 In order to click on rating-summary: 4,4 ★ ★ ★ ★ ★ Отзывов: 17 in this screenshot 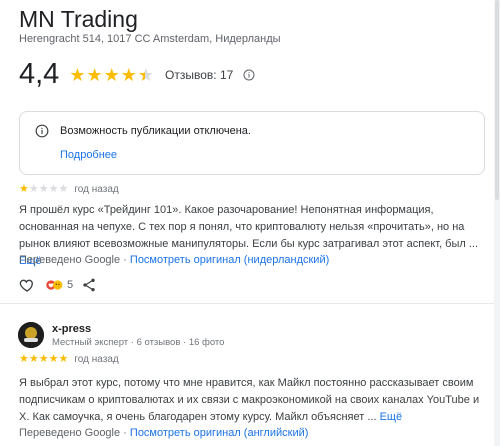, I will do `click(137, 74)`.